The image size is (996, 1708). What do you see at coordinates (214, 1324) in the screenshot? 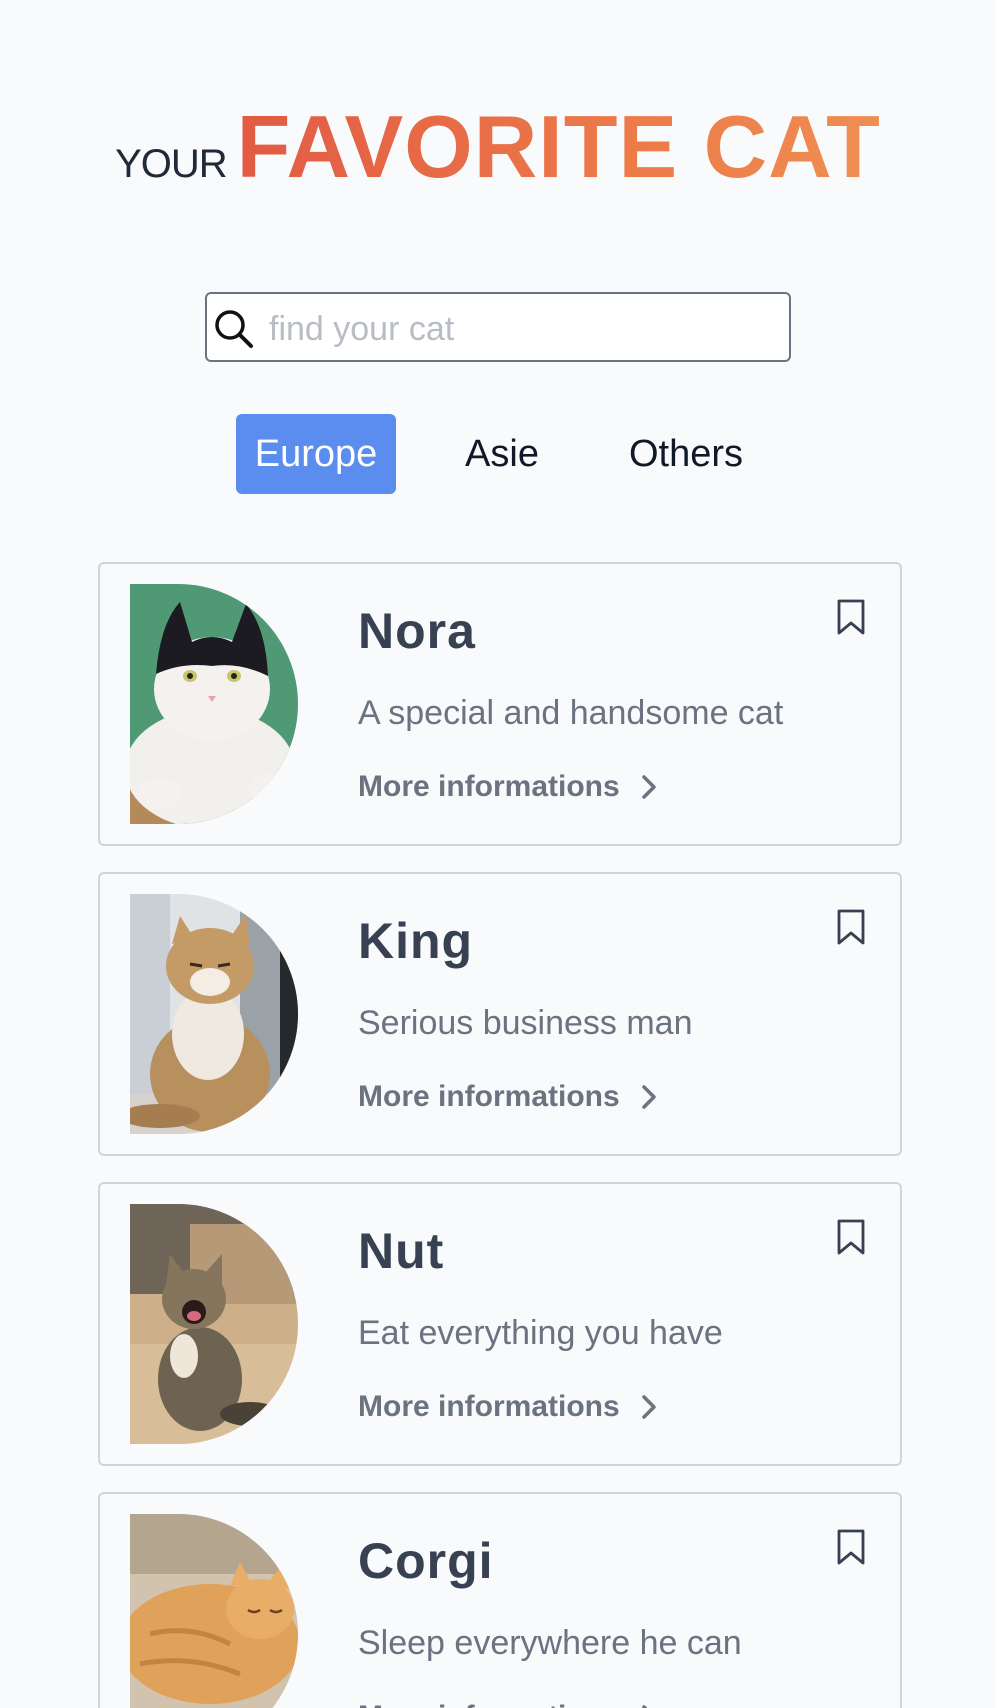
I see `cat-photo-nut` at bounding box center [214, 1324].